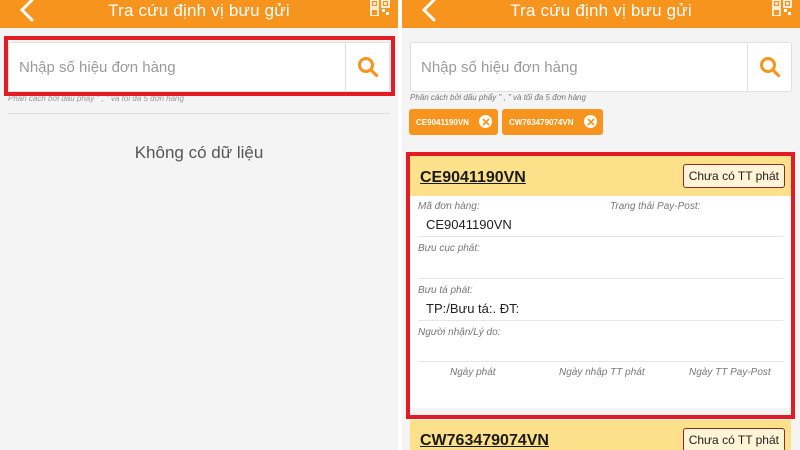 The height and width of the screenshot is (450, 800). I want to click on search-button, so click(769, 67).